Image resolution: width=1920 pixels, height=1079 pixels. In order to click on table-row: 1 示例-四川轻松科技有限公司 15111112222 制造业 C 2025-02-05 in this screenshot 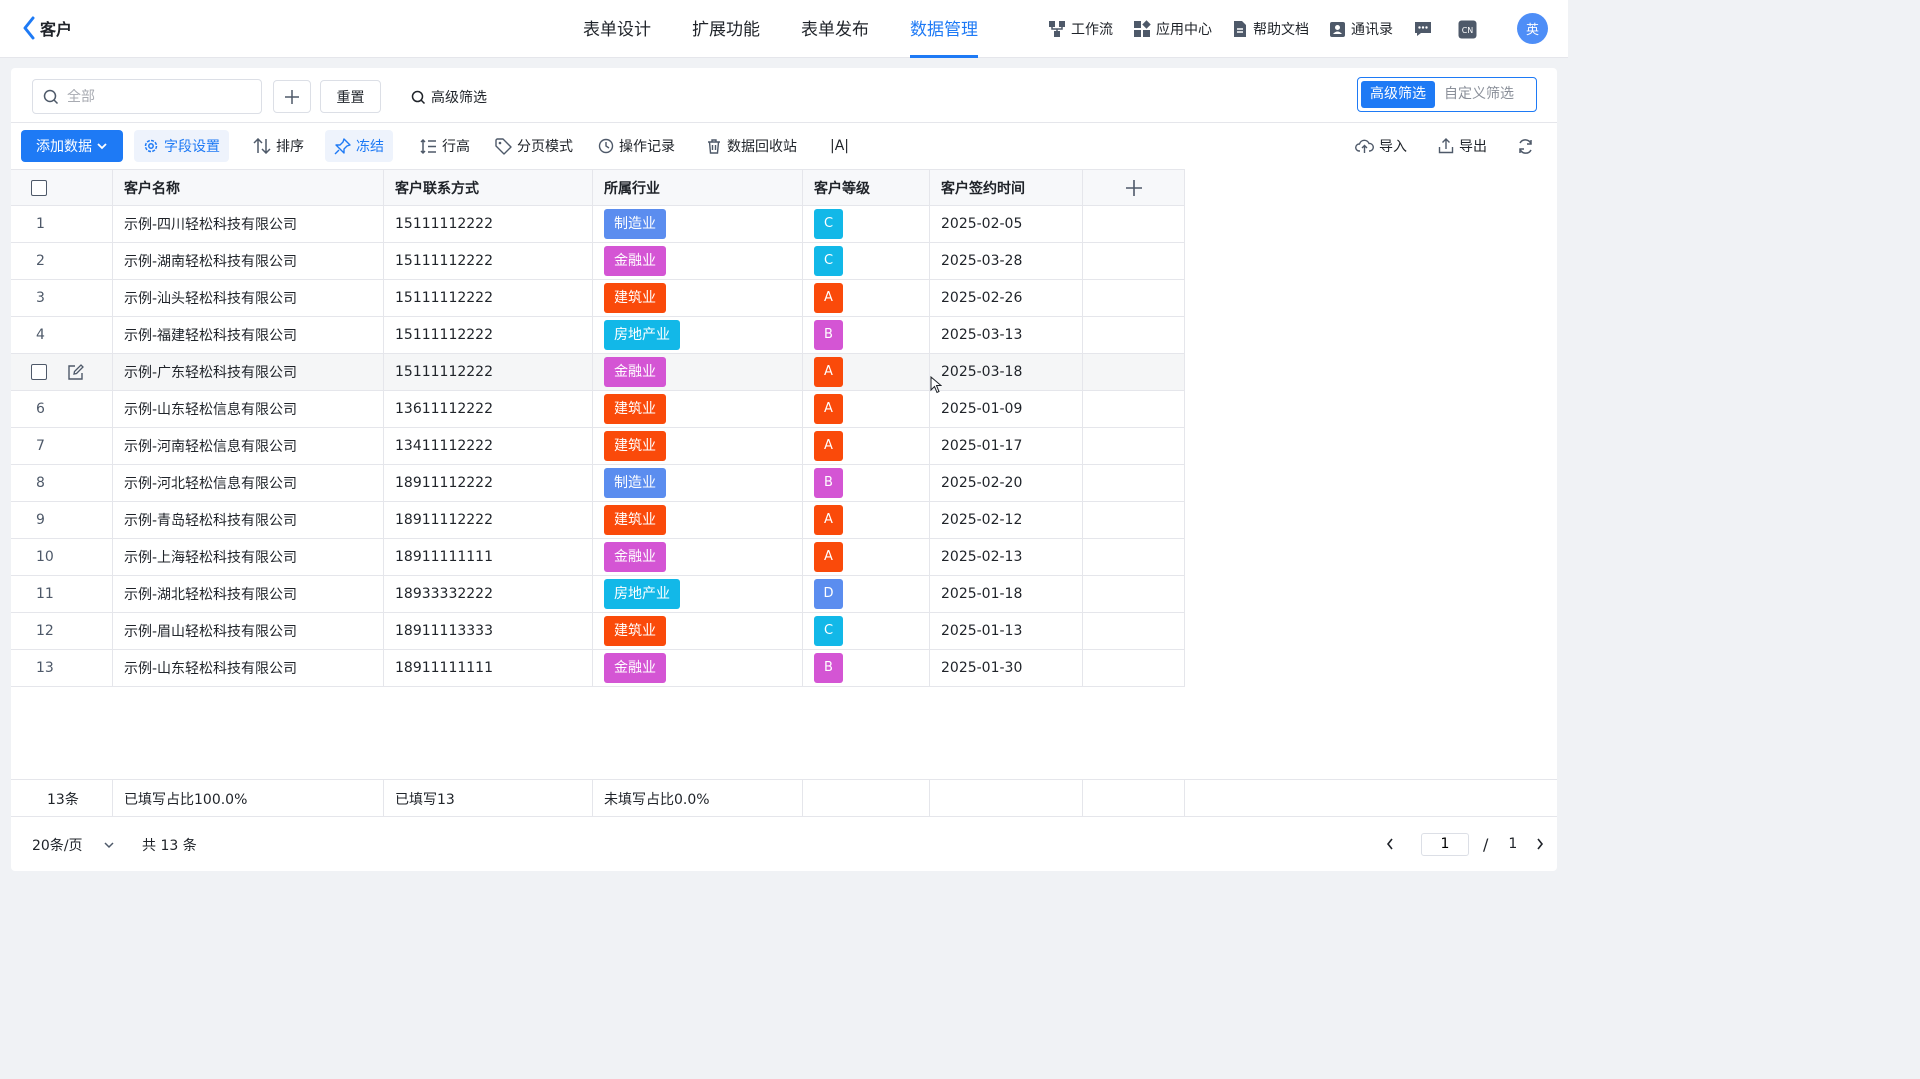, I will do `click(784, 224)`.